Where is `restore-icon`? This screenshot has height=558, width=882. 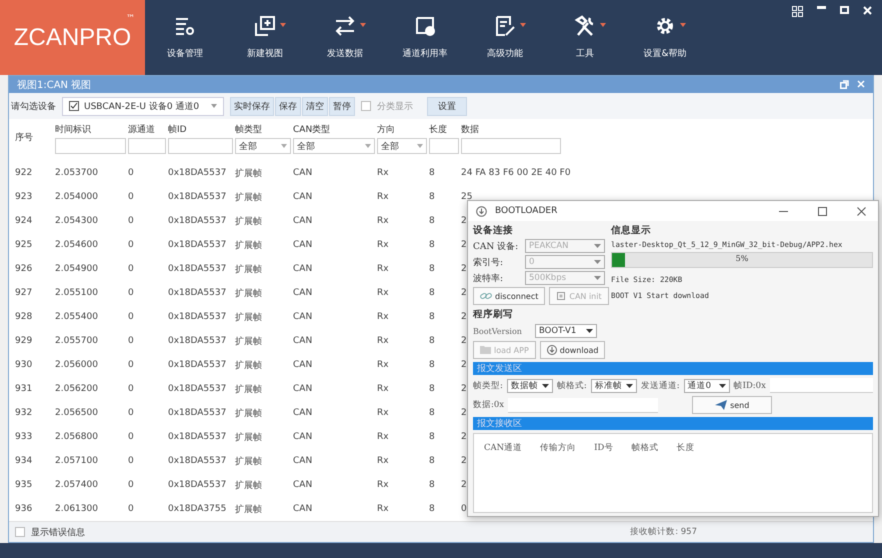
restore-icon is located at coordinates (844, 84).